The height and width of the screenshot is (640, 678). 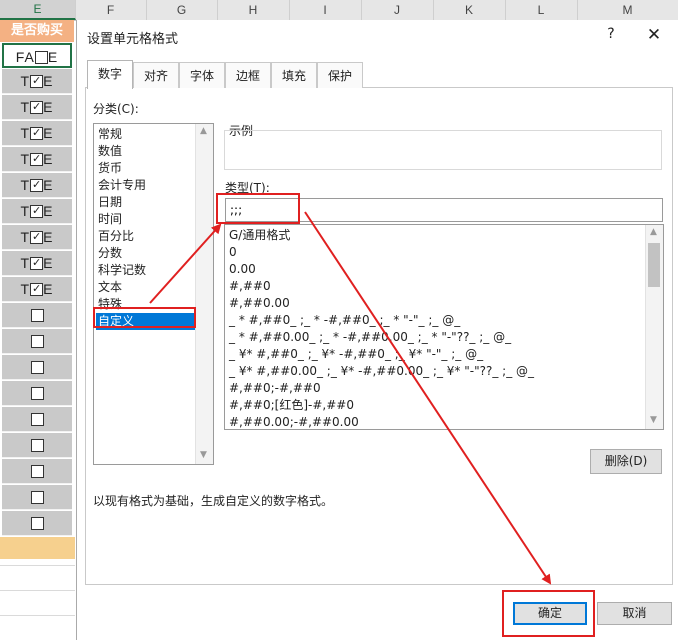 I want to click on category-item: 数值, so click(x=147, y=151).